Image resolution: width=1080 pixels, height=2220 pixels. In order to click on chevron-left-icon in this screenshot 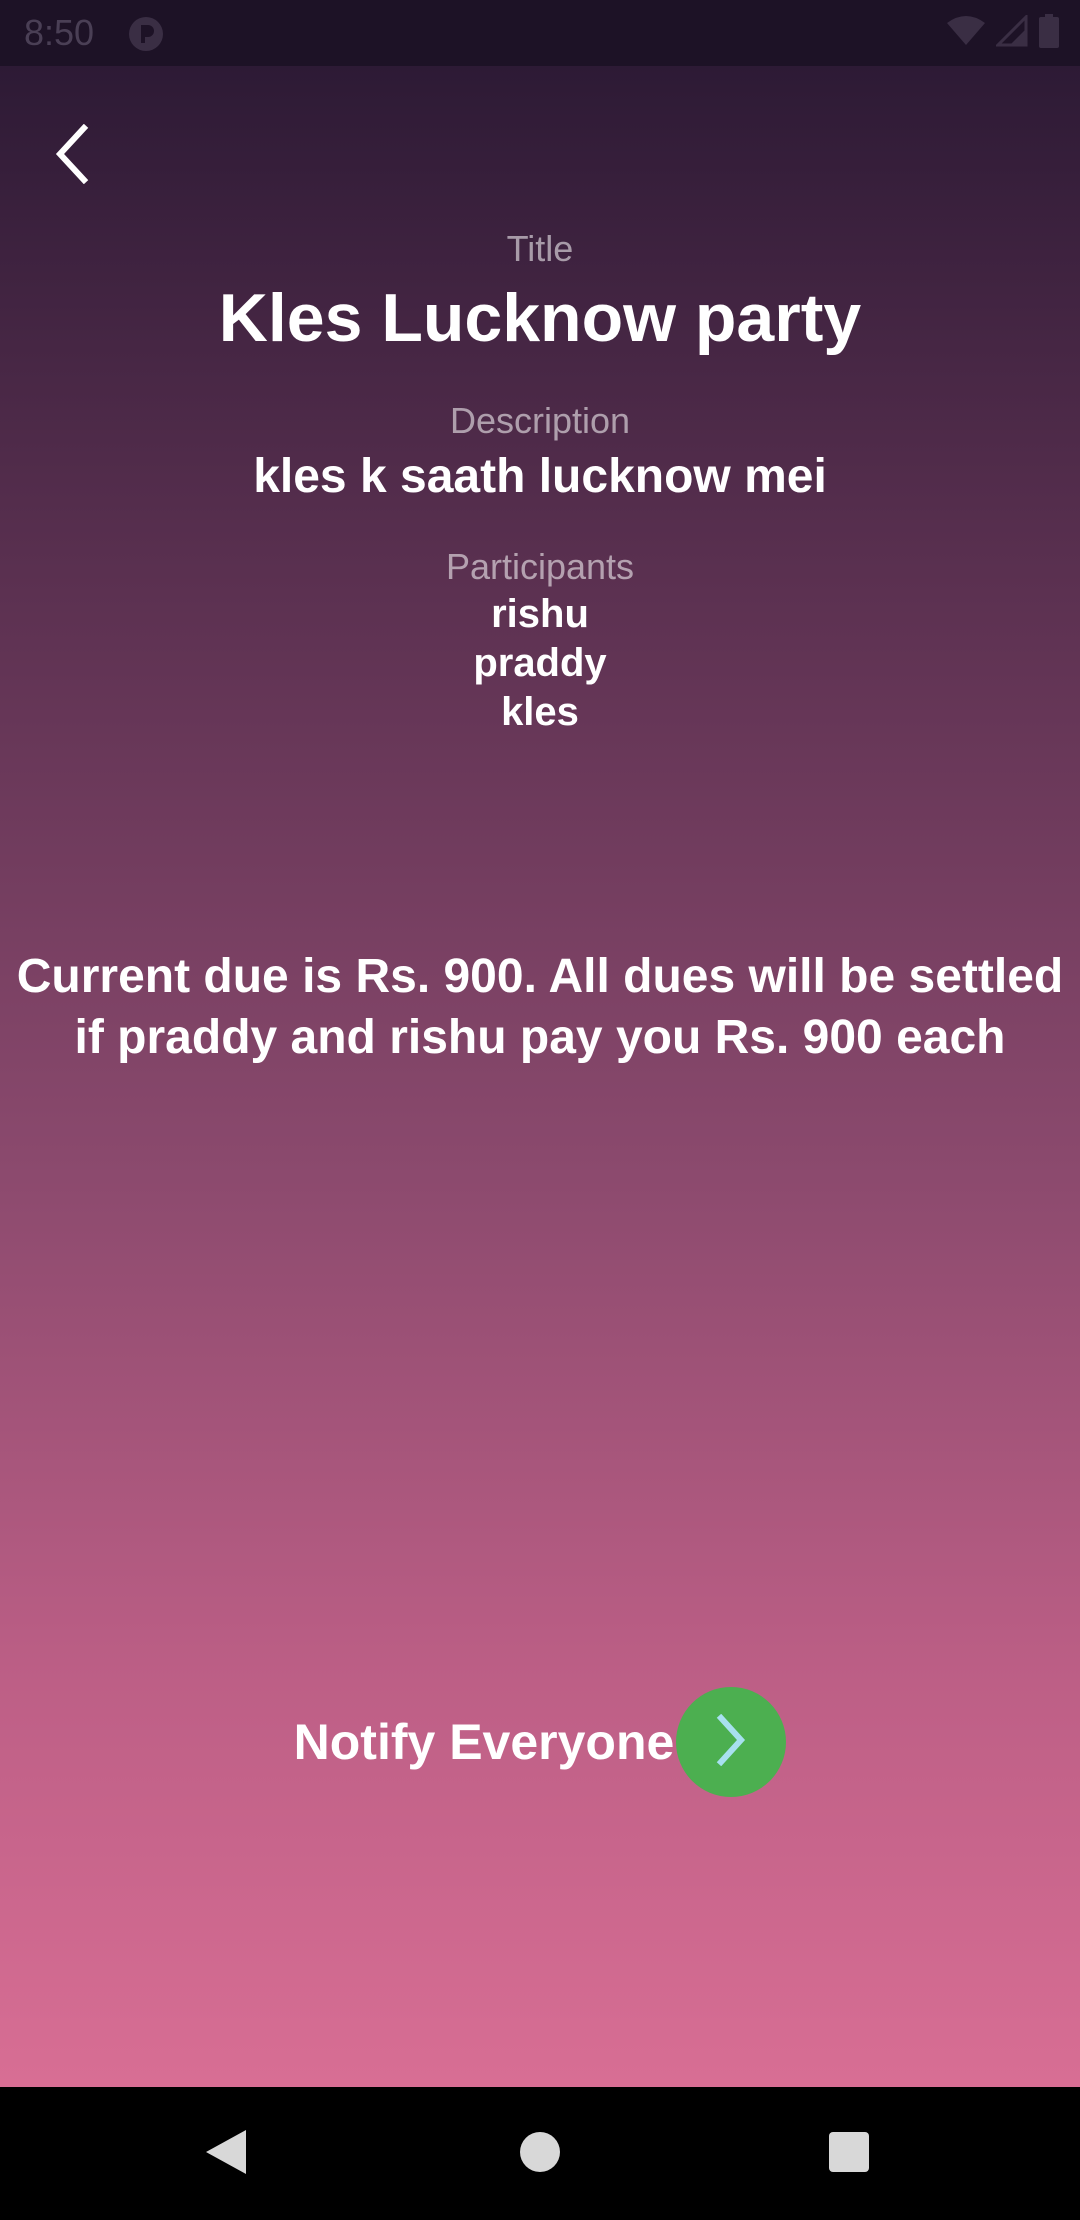, I will do `click(72, 156)`.